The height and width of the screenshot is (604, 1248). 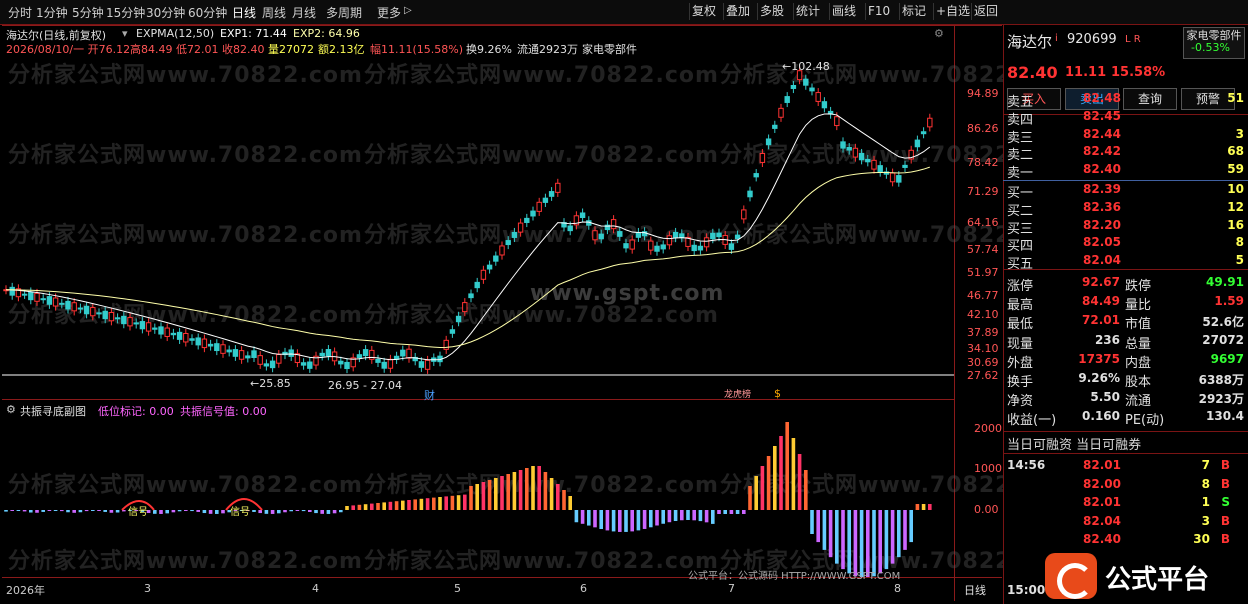 What do you see at coordinates (1020, 138) in the screenshot?
I see `orderbook-label: 卖三` at bounding box center [1020, 138].